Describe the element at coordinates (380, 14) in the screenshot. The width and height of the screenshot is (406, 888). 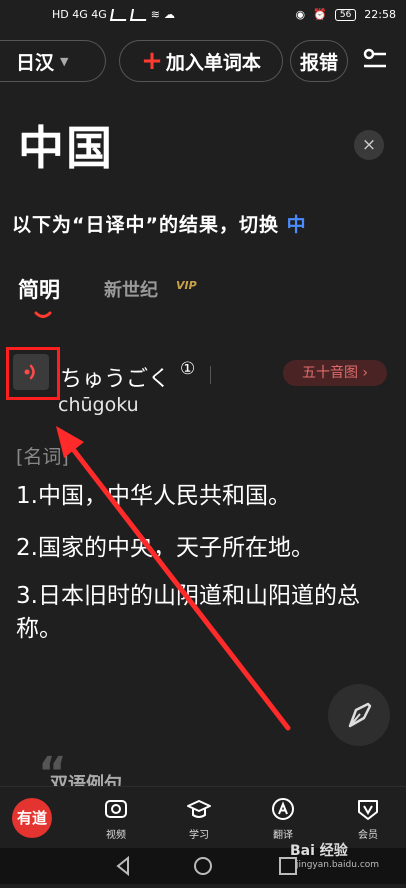
I see `status-time: 22:58` at that location.